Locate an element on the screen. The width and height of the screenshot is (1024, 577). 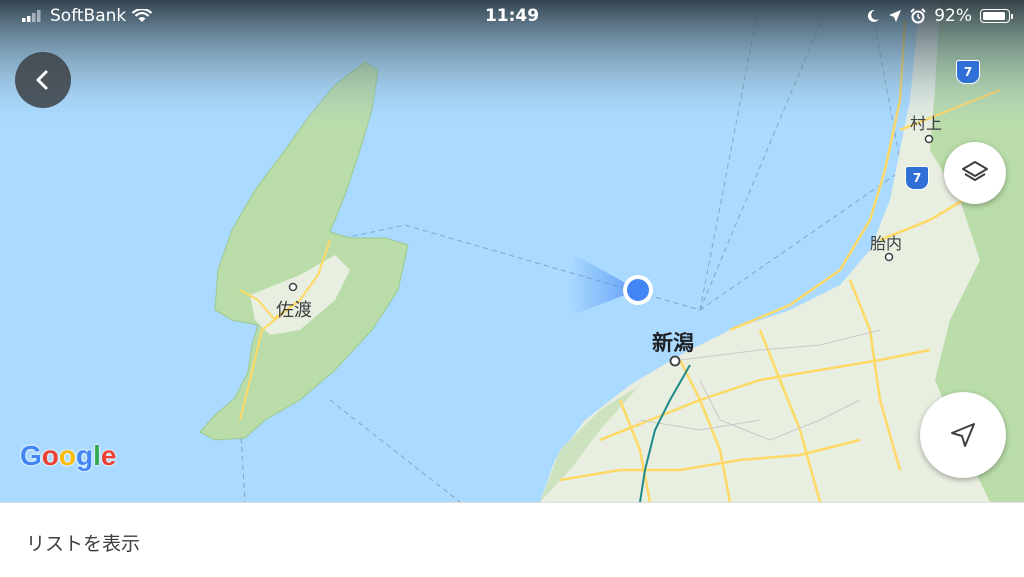
place-label-murakami: 村上 is located at coordinates (926, 122).